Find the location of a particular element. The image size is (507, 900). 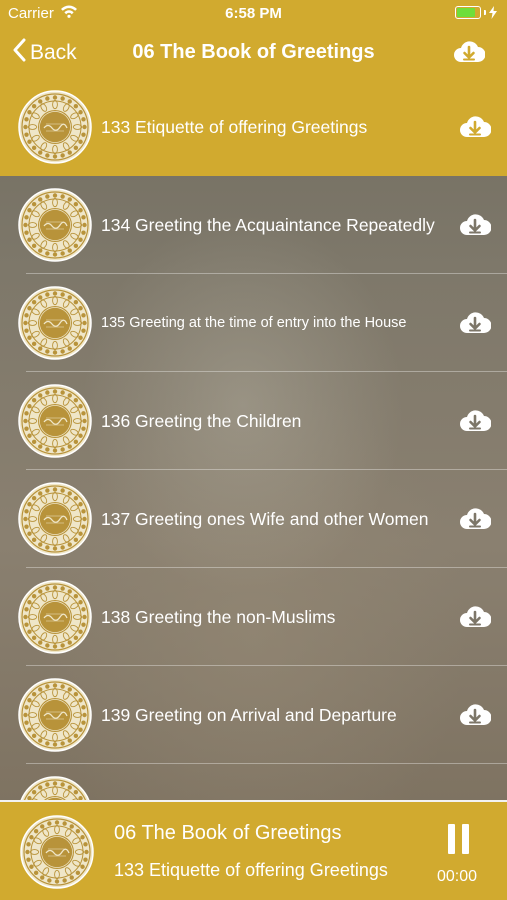

list-item: 139 Greeting on Arrival and Departure is located at coordinates (253, 715).